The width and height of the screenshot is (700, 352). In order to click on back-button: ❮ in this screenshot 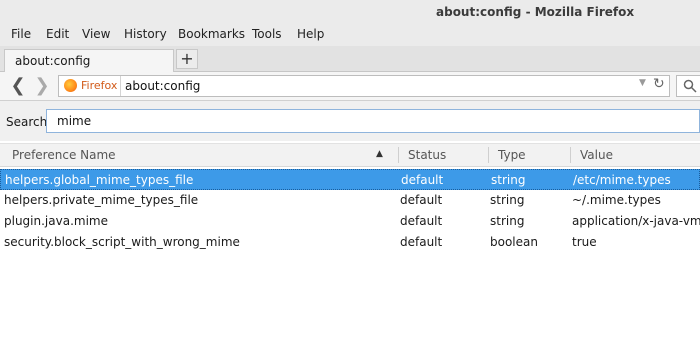, I will do `click(18, 86)`.